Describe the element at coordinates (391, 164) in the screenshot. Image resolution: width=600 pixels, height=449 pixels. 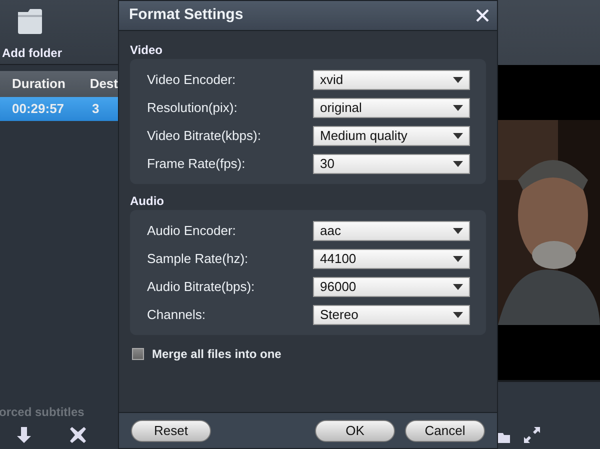
I see `dropdown: 30` at that location.